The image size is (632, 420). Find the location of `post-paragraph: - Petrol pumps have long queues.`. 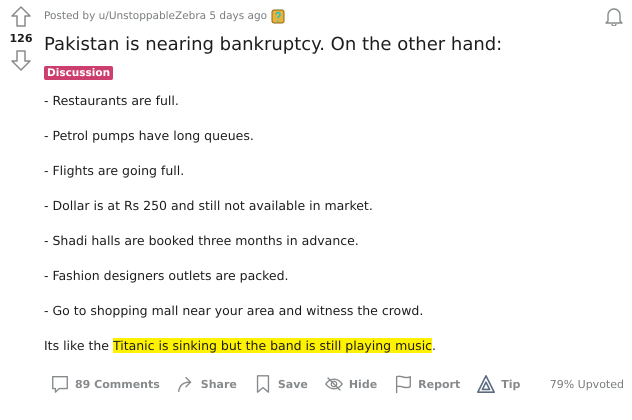

post-paragraph: - Petrol pumps have long queues. is located at coordinates (149, 136).